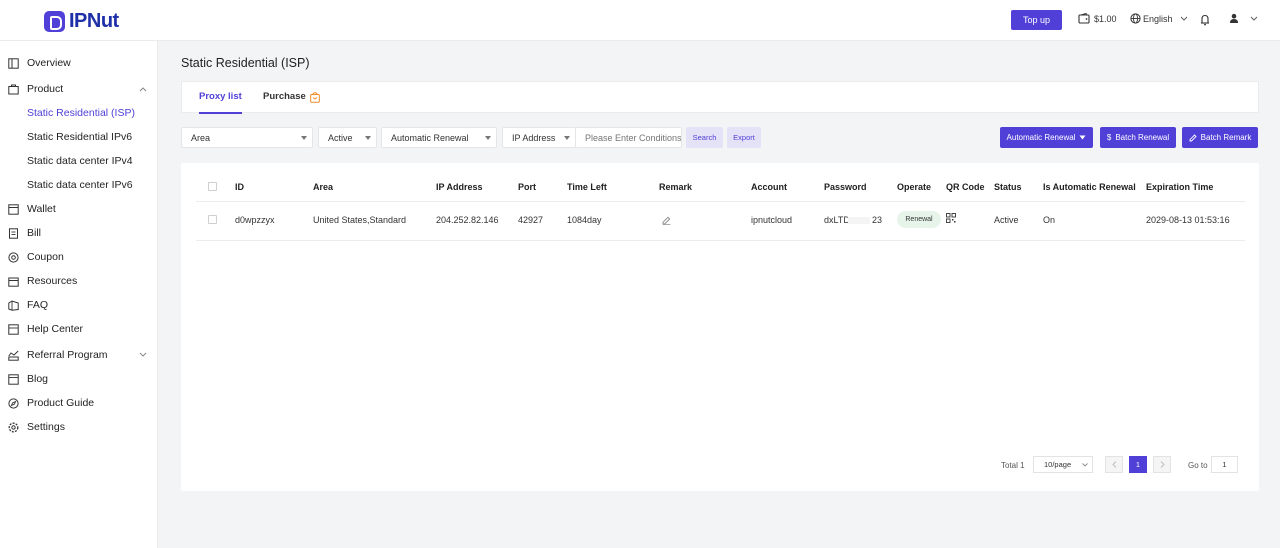 This screenshot has width=1280, height=548. Describe the element at coordinates (1188, 220) in the screenshot. I see `row-expiration: 2029-08-13 01:53:16` at that location.